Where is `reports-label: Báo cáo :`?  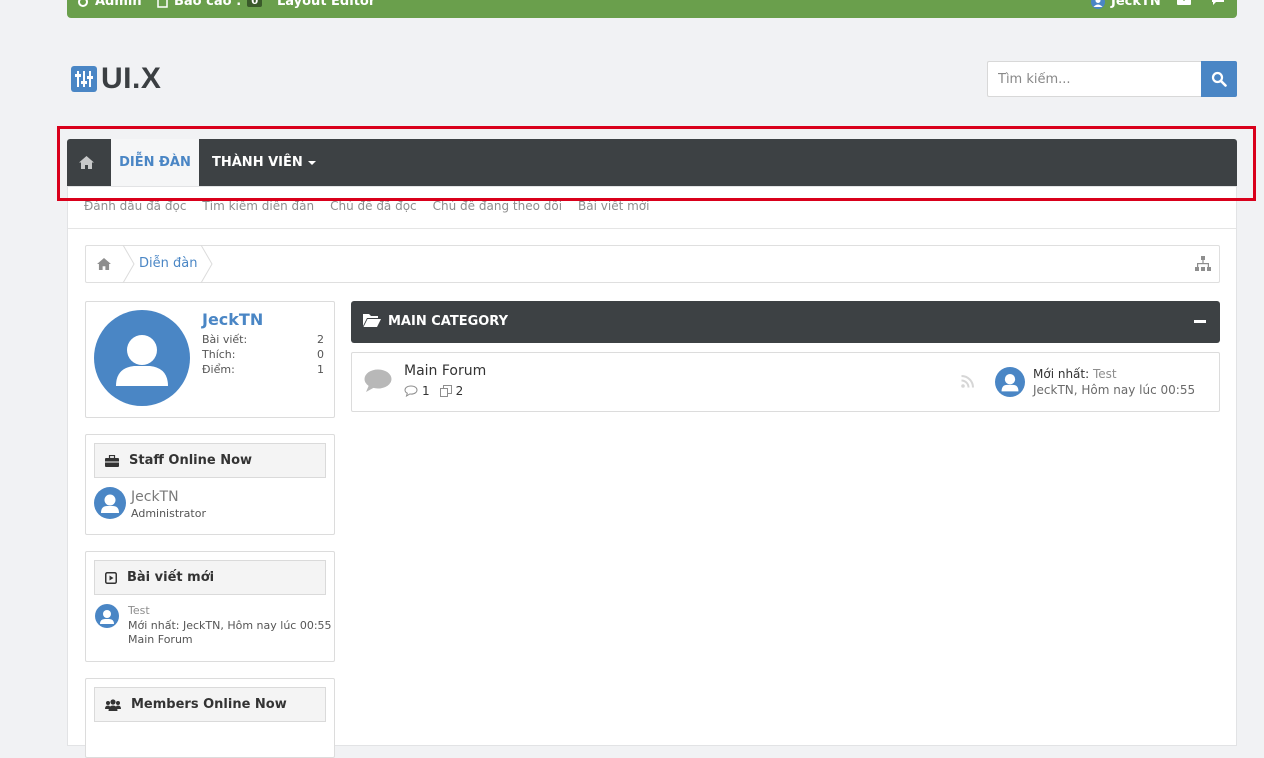
reports-label: Báo cáo : is located at coordinates (208, 4).